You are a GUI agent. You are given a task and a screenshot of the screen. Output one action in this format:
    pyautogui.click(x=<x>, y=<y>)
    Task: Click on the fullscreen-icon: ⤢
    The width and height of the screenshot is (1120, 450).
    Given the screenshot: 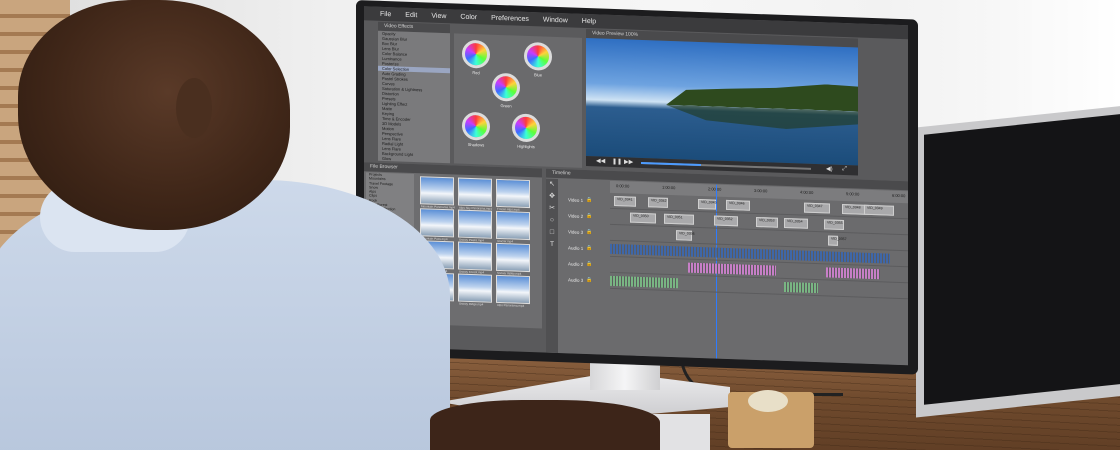 What is the action you would take?
    pyautogui.click(x=844, y=169)
    